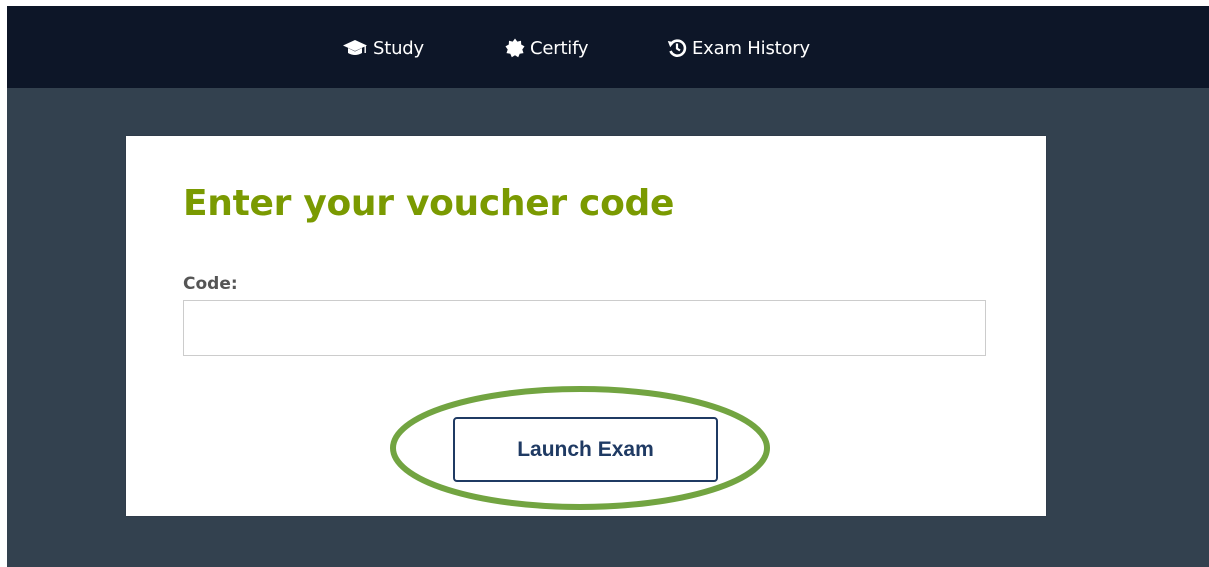 The image size is (1209, 567). I want to click on graduation-cap-icon, so click(355, 47).